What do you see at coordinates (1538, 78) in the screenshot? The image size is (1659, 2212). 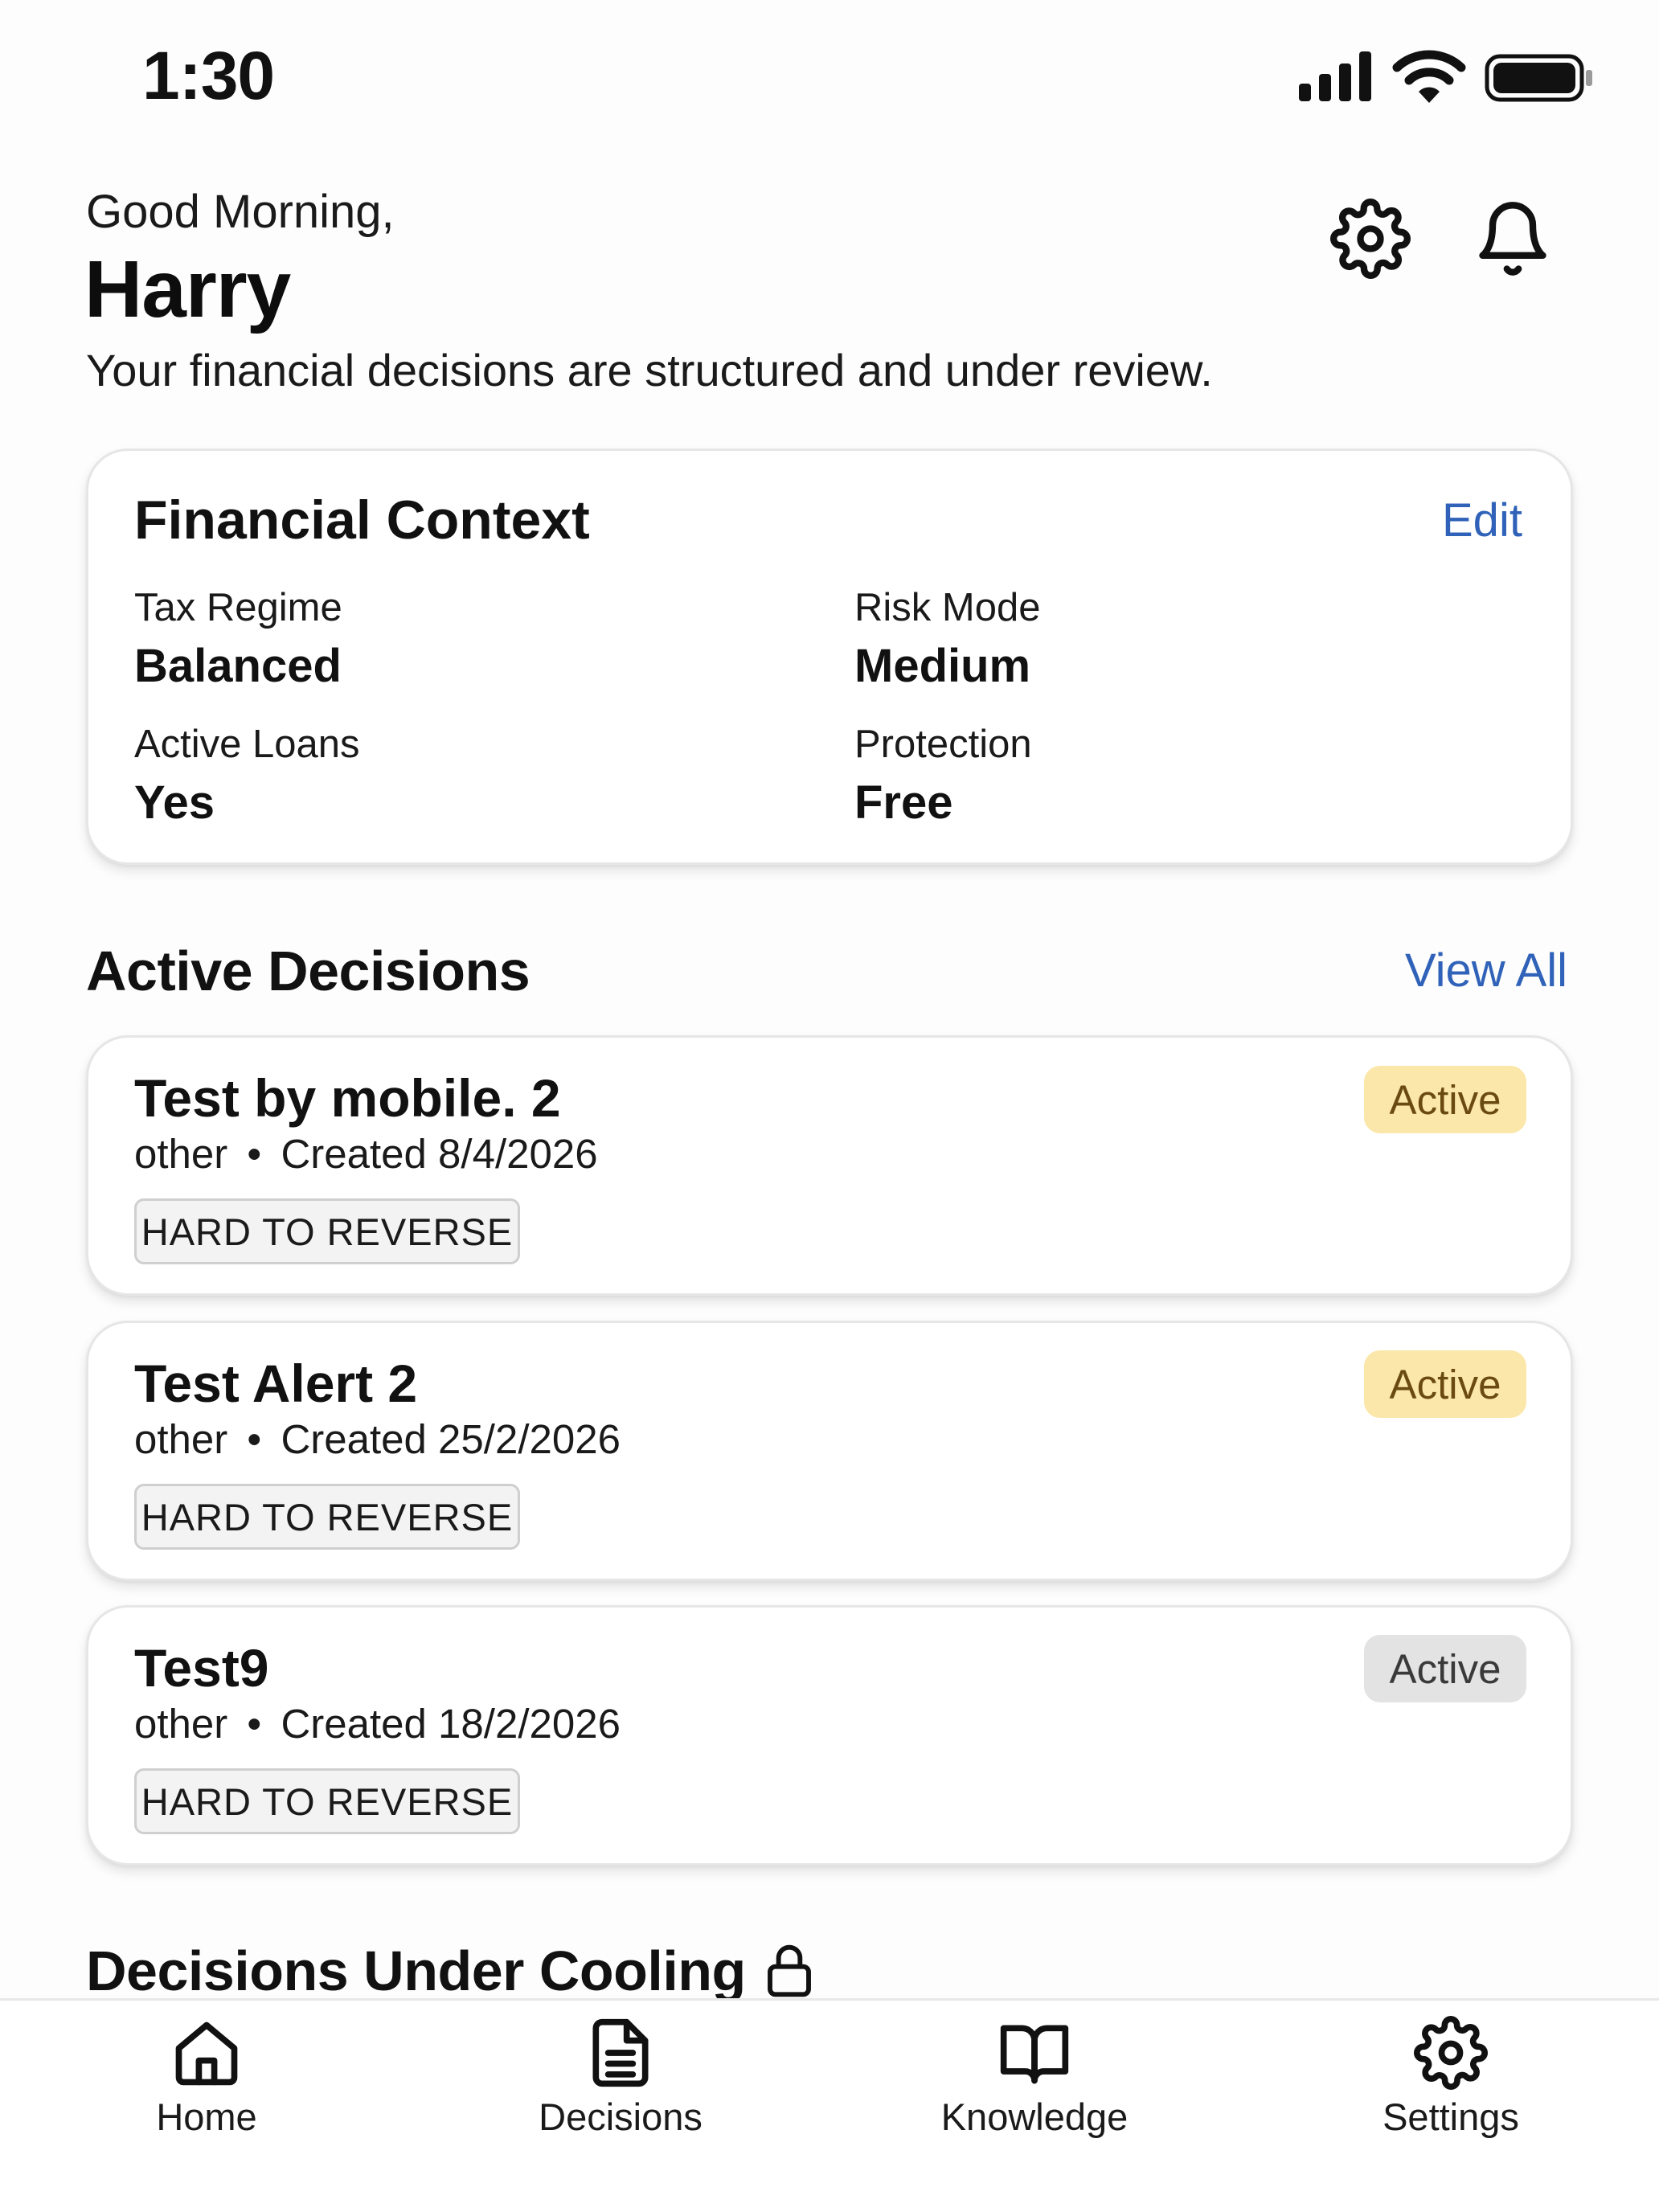 I see `battery-icon` at bounding box center [1538, 78].